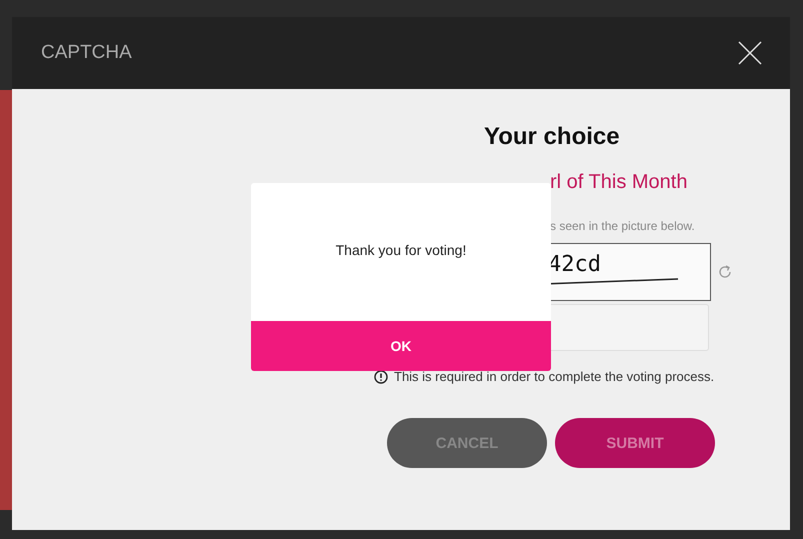  What do you see at coordinates (619, 182) in the screenshot?
I see `category-title: rl of This Month` at bounding box center [619, 182].